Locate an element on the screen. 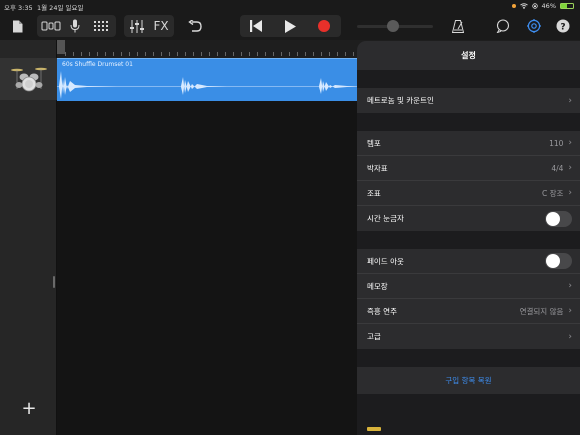 Image resolution: width=580 pixels, height=435 pixels. tracks-view-icon is located at coordinates (51, 26).